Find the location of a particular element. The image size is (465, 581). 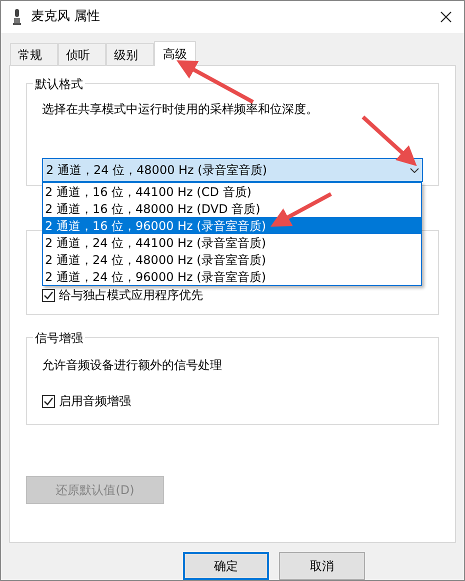

description: 选择在共享模式中运行时使用的采样频率和位深度。 is located at coordinates (180, 109).